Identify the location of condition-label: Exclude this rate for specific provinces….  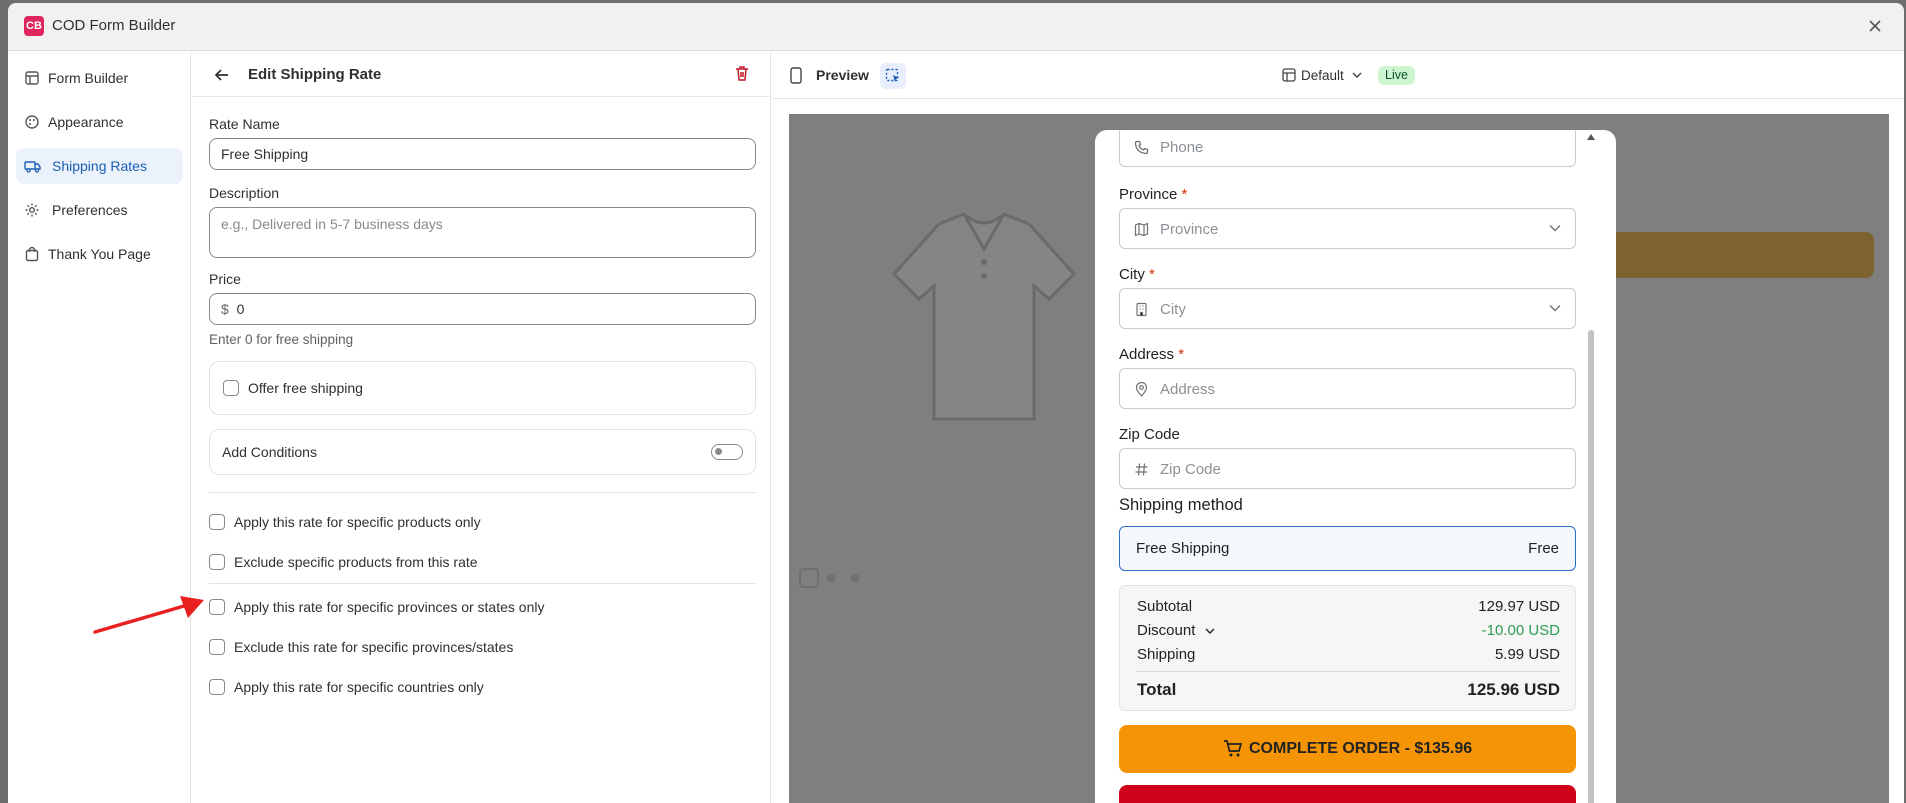
(374, 647).